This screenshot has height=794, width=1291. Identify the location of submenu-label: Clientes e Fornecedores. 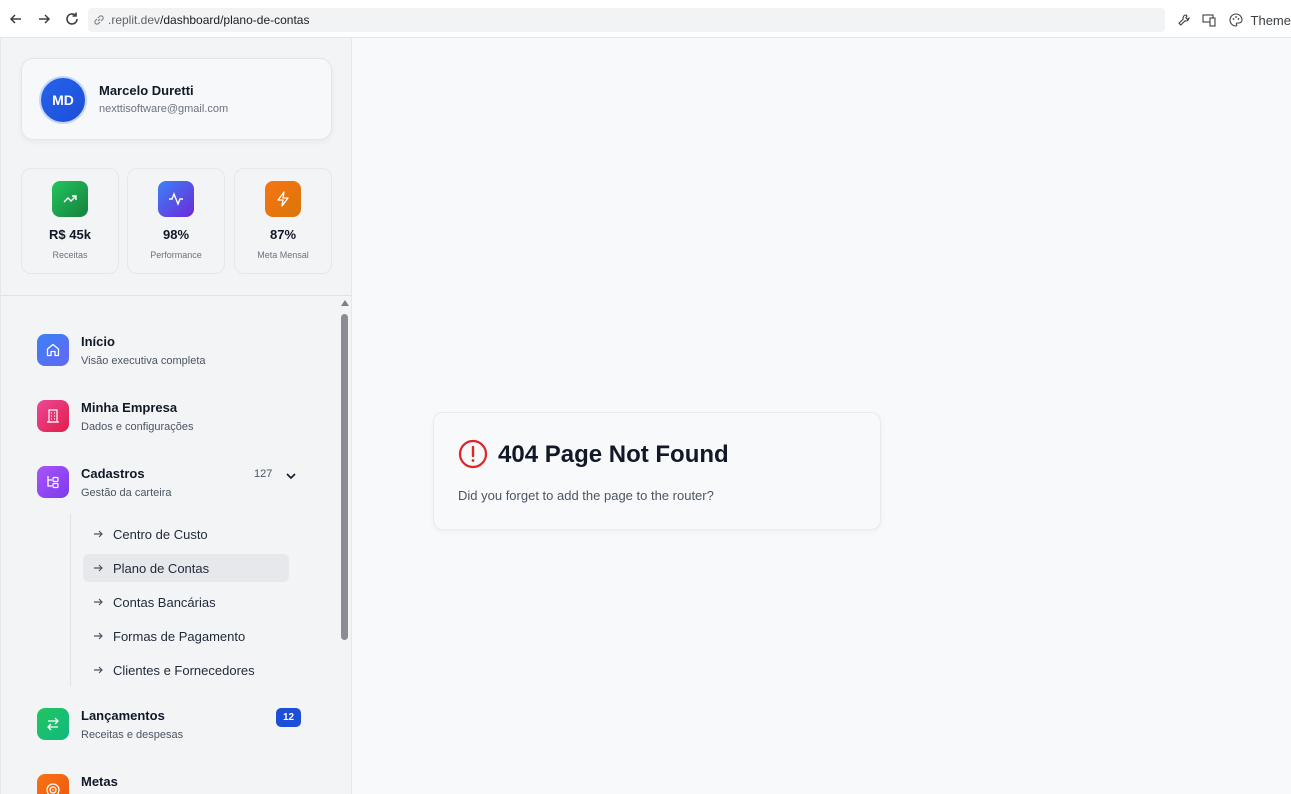
(184, 670).